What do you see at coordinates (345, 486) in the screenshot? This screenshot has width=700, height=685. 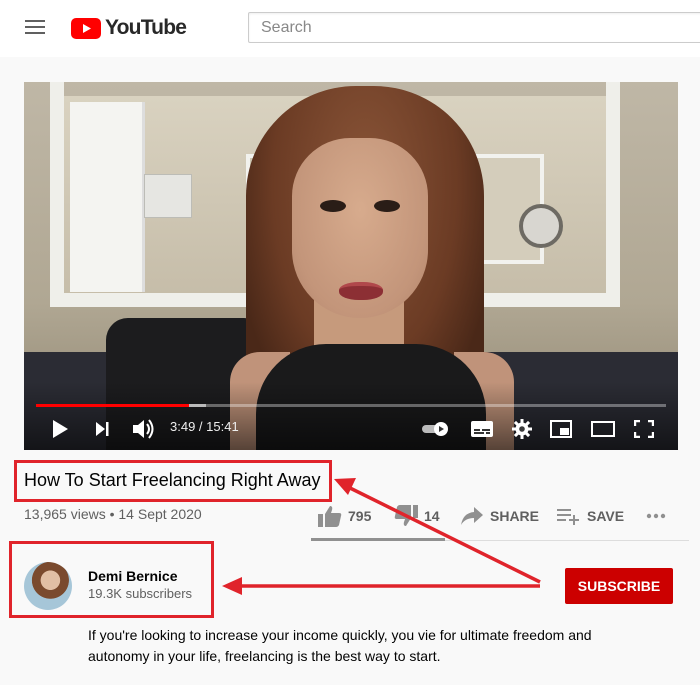 I see `arrow-head-title` at bounding box center [345, 486].